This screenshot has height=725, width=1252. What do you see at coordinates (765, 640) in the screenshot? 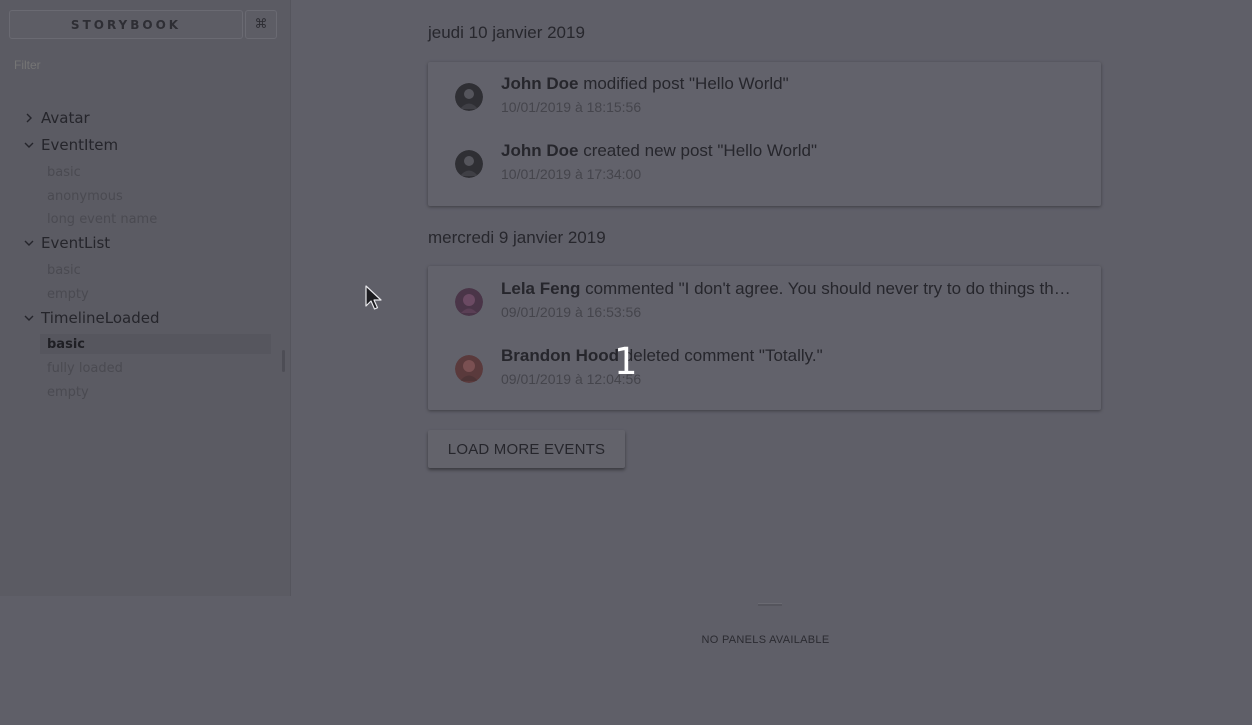
I see `no-panels-message: NO PANELS AVAILABLE` at bounding box center [765, 640].